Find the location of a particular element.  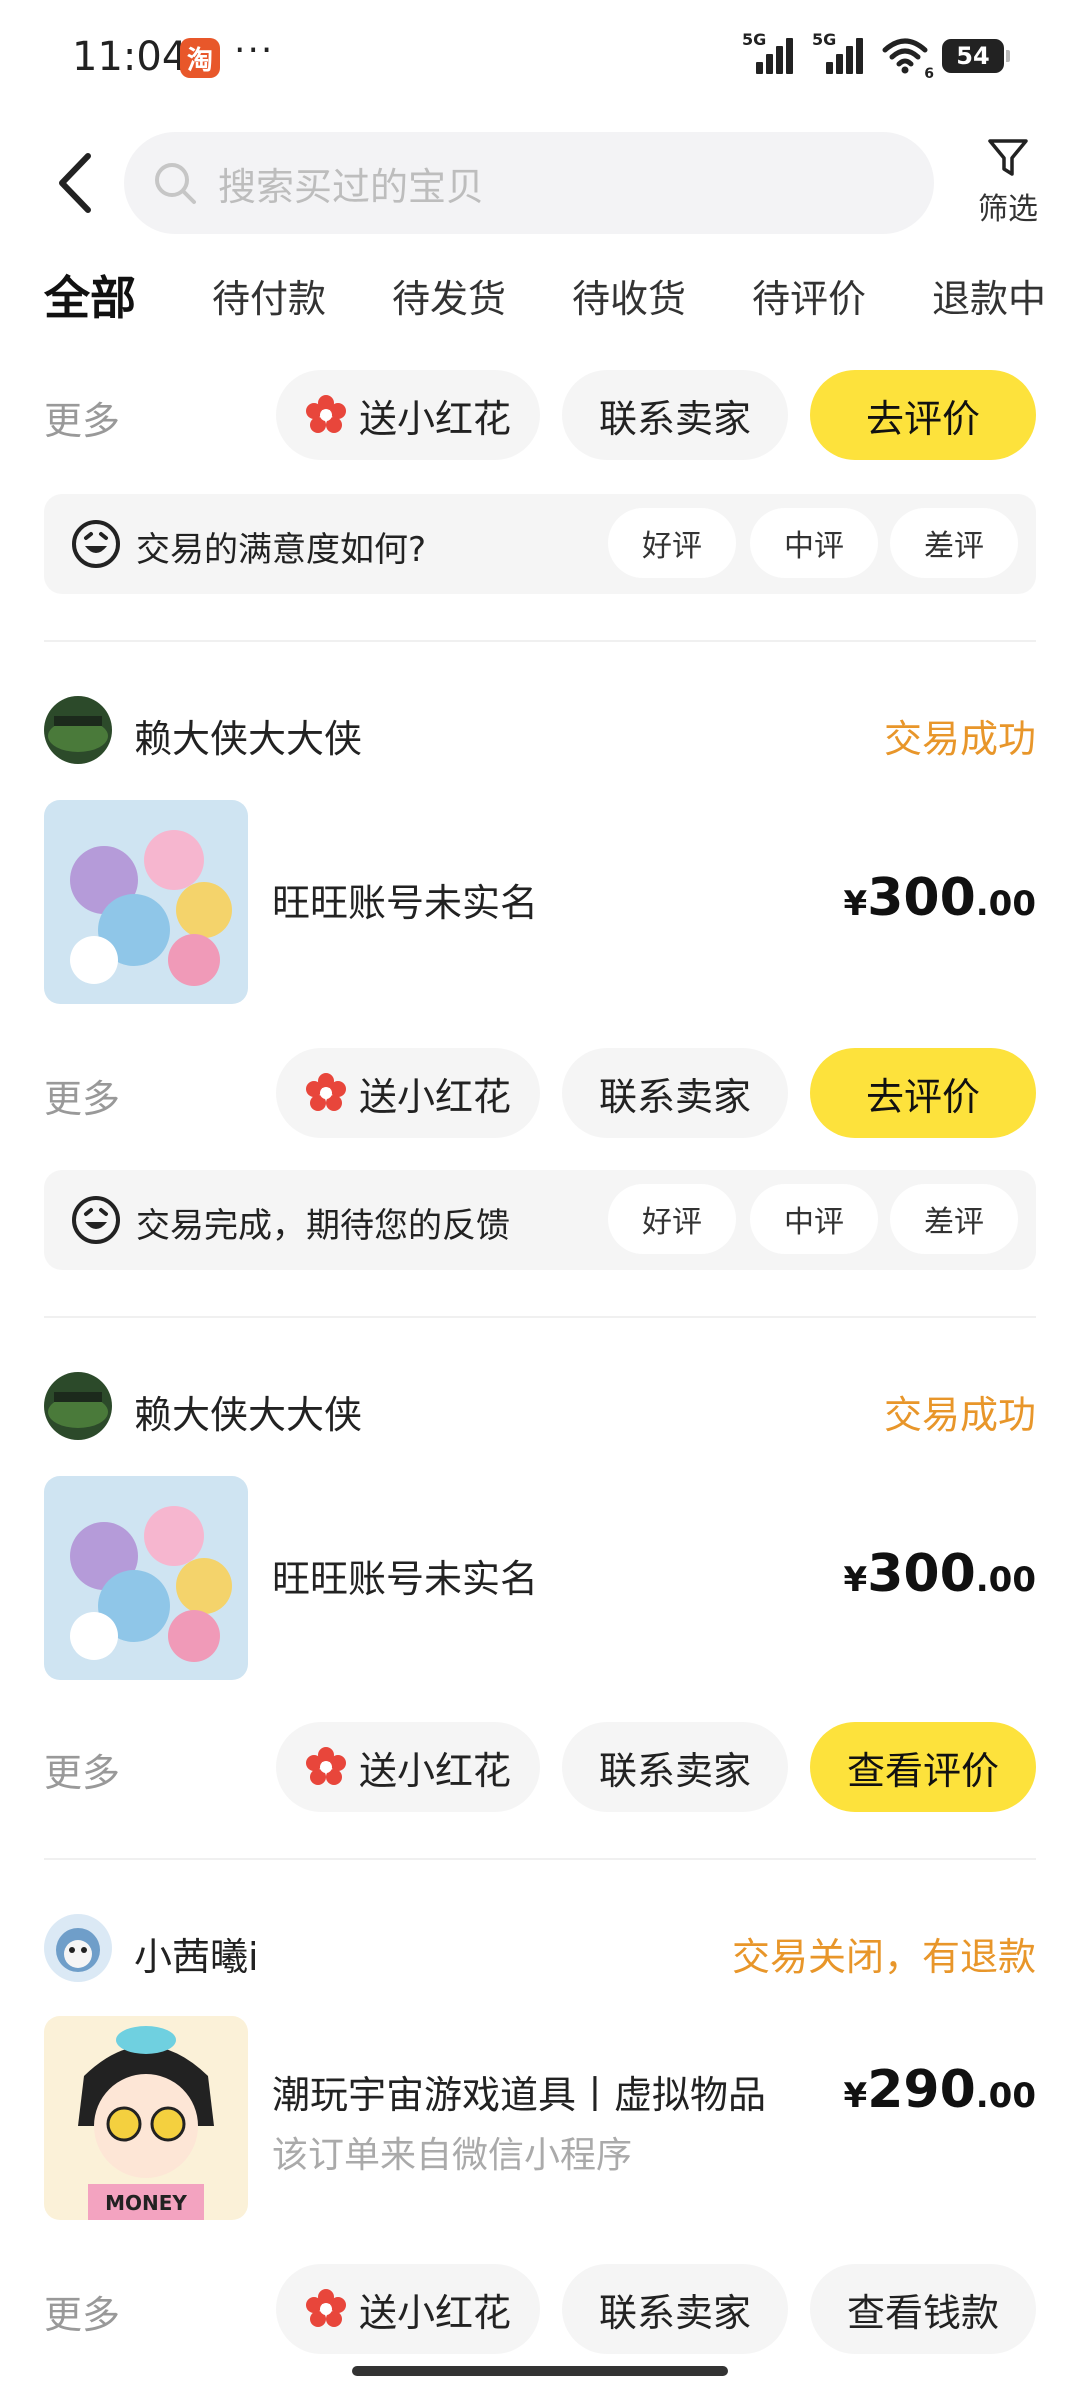

battery-icon: 54 is located at coordinates (976, 56).